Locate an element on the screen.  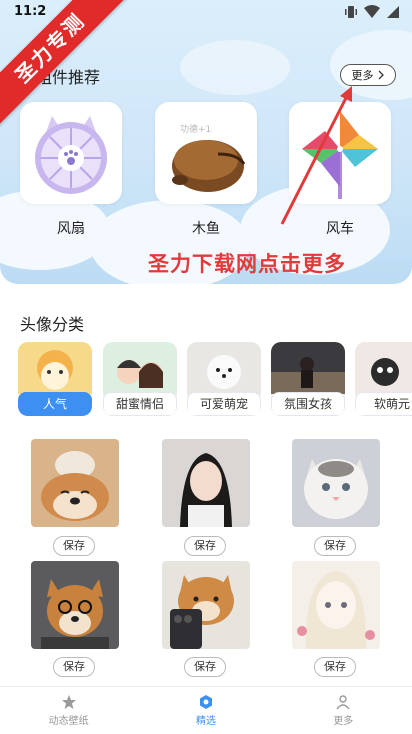
annotation-arrow is located at coordinates (316, 155).